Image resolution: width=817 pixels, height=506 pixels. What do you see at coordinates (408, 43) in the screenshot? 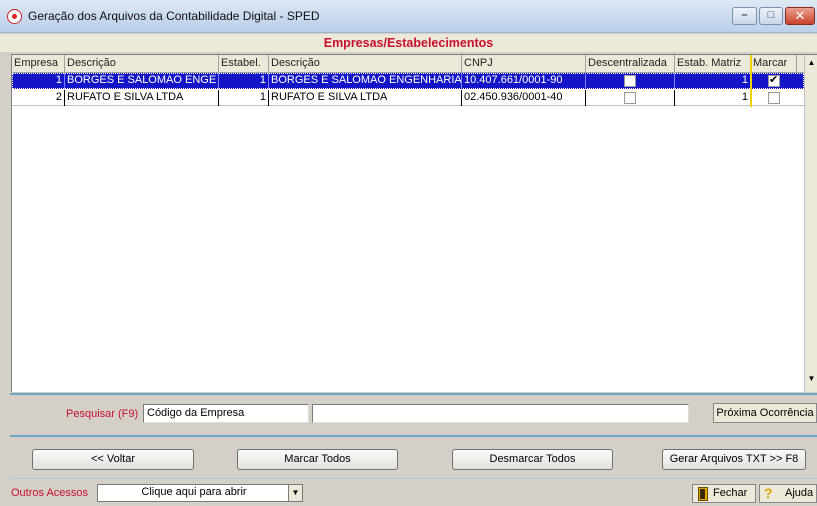
I see `section-title: Empresas/Estabelecimentos` at bounding box center [408, 43].